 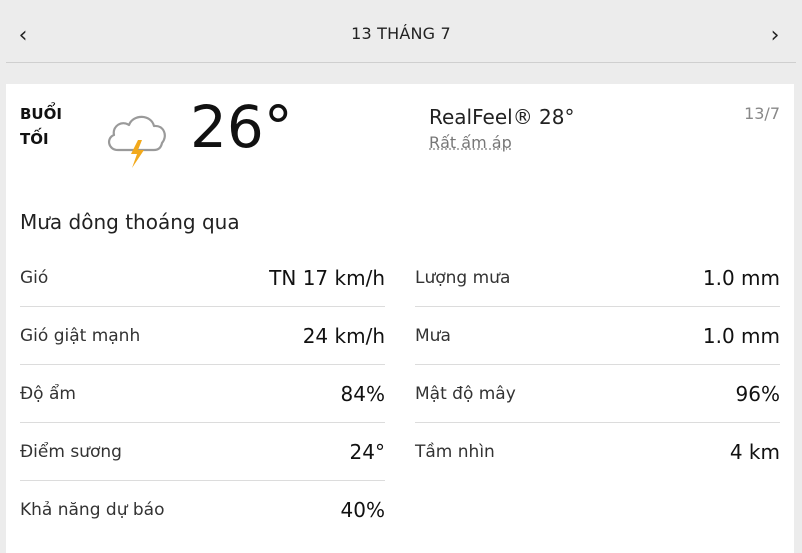 I want to click on detail-row-rain: Mưa 1.0 mm, so click(x=597, y=336).